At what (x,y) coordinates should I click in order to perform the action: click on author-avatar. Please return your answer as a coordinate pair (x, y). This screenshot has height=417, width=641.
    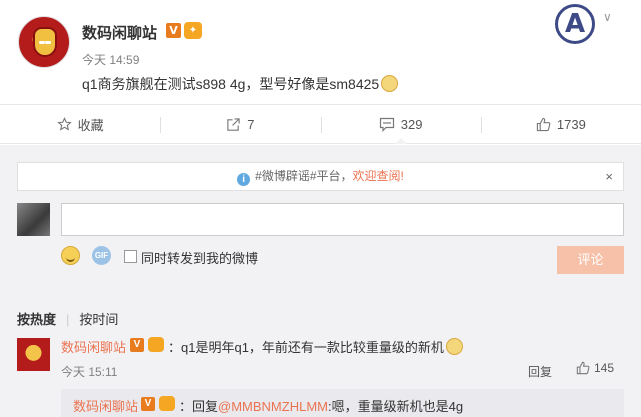
    Looking at the image, I should click on (44, 42).